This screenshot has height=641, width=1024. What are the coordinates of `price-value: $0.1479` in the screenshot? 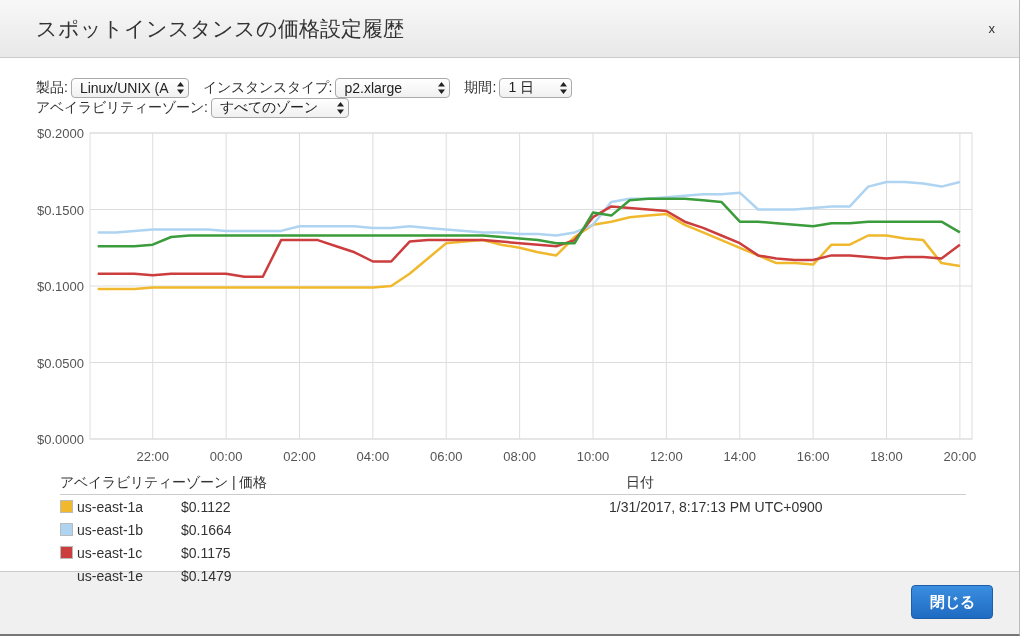 It's located at (207, 575).